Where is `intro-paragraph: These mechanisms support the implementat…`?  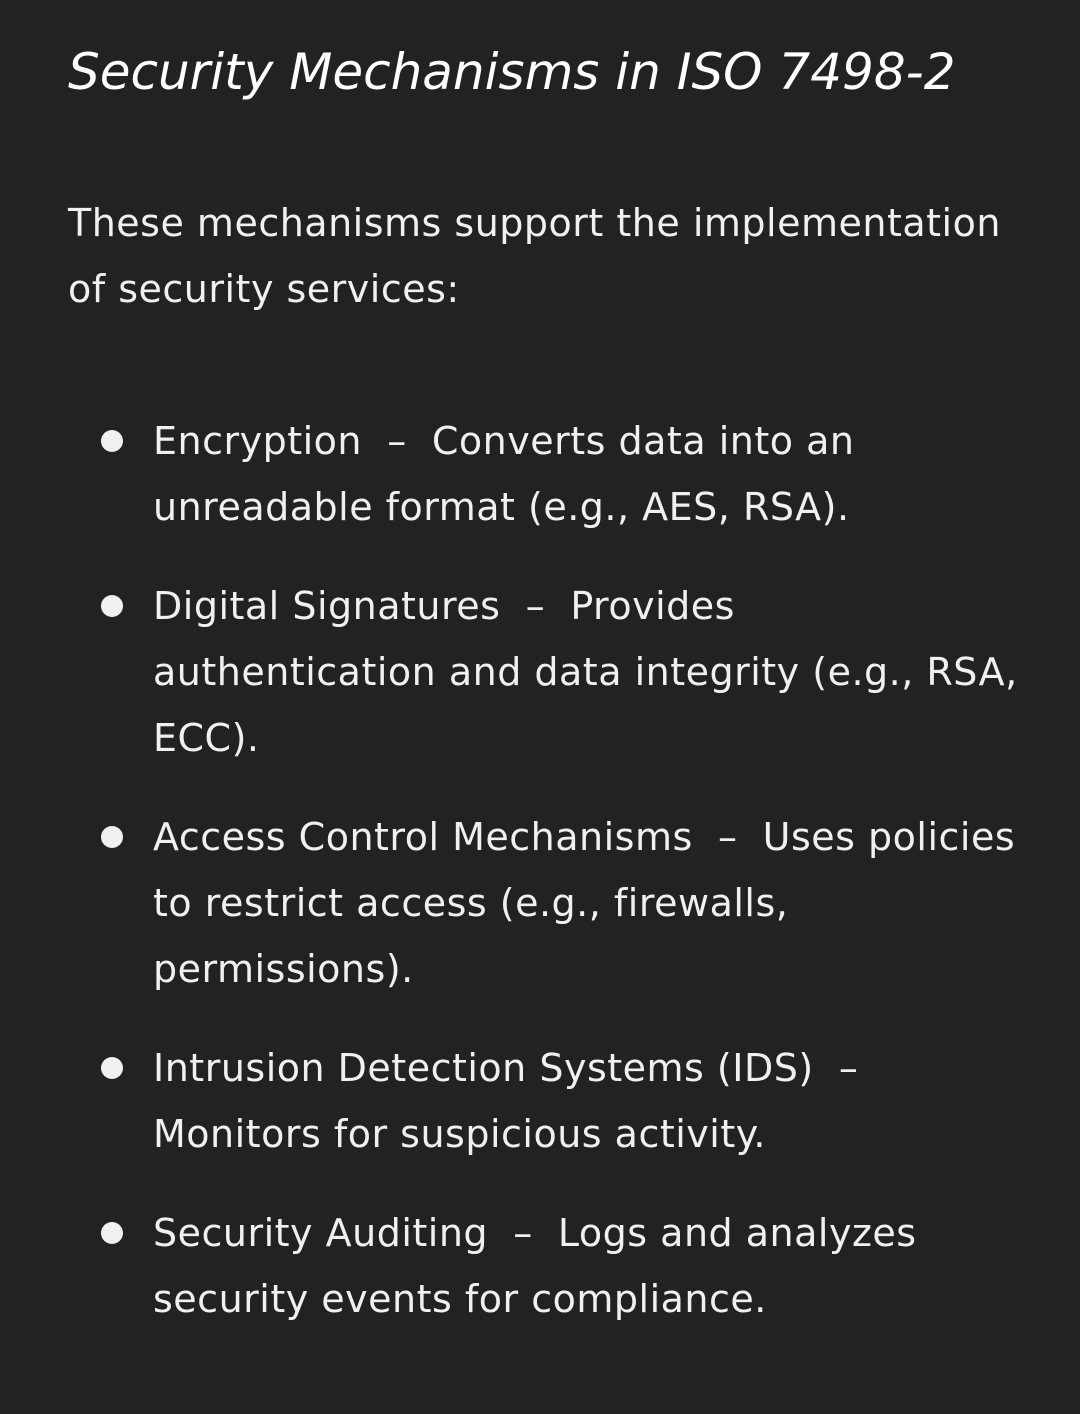
intro-paragraph: These mechanisms support the implementat… is located at coordinates (534, 256).